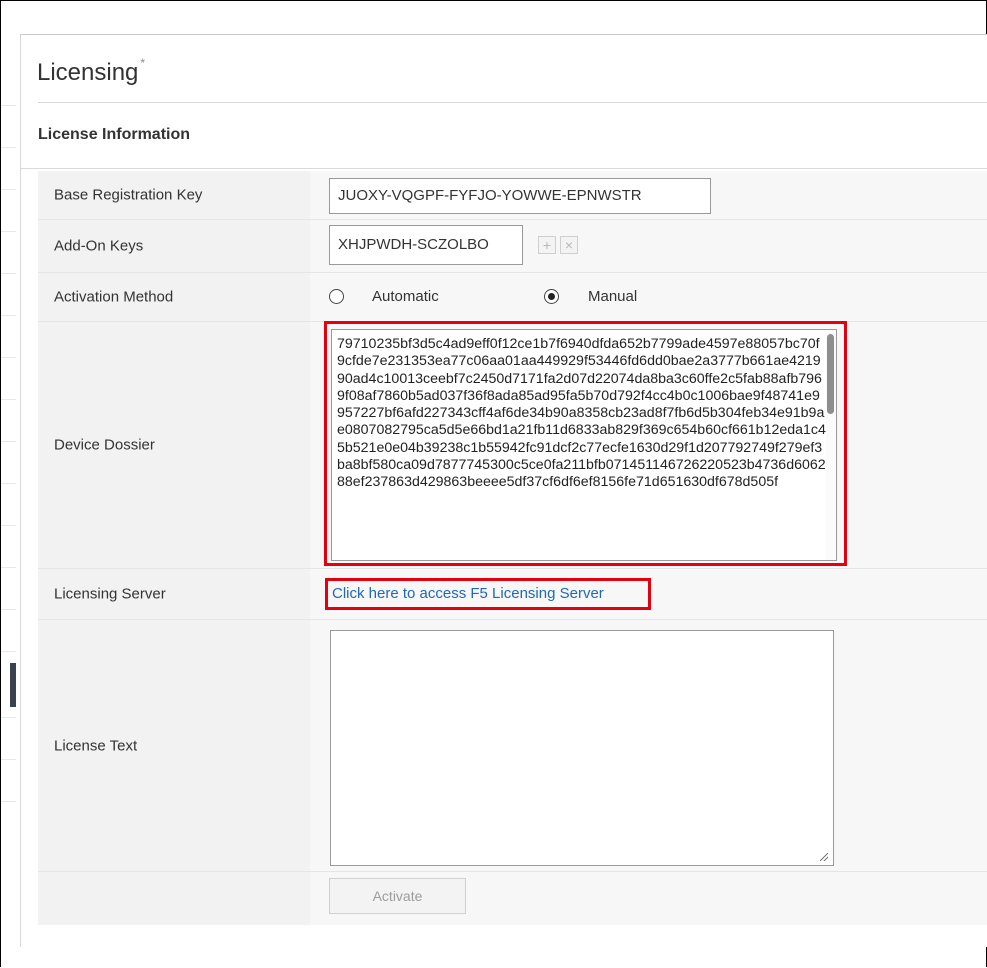  What do you see at coordinates (613, 296) in the screenshot?
I see `radio-manual-label: Manual` at bounding box center [613, 296].